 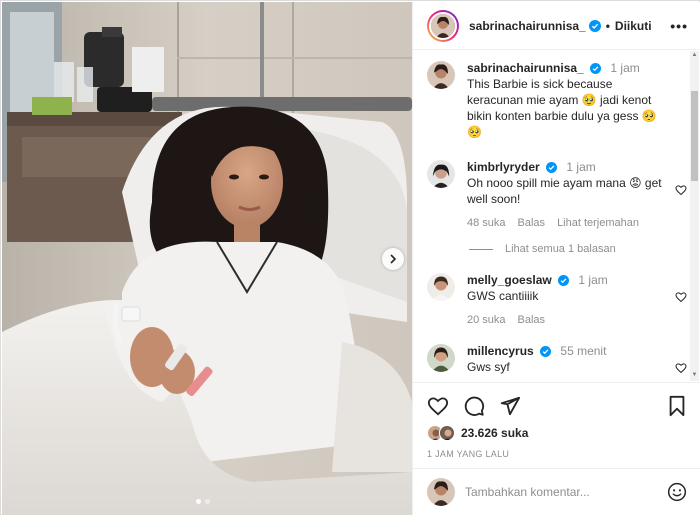 What do you see at coordinates (694, 376) in the screenshot?
I see `scroll-down-arrow-icon: ▼` at bounding box center [694, 376].